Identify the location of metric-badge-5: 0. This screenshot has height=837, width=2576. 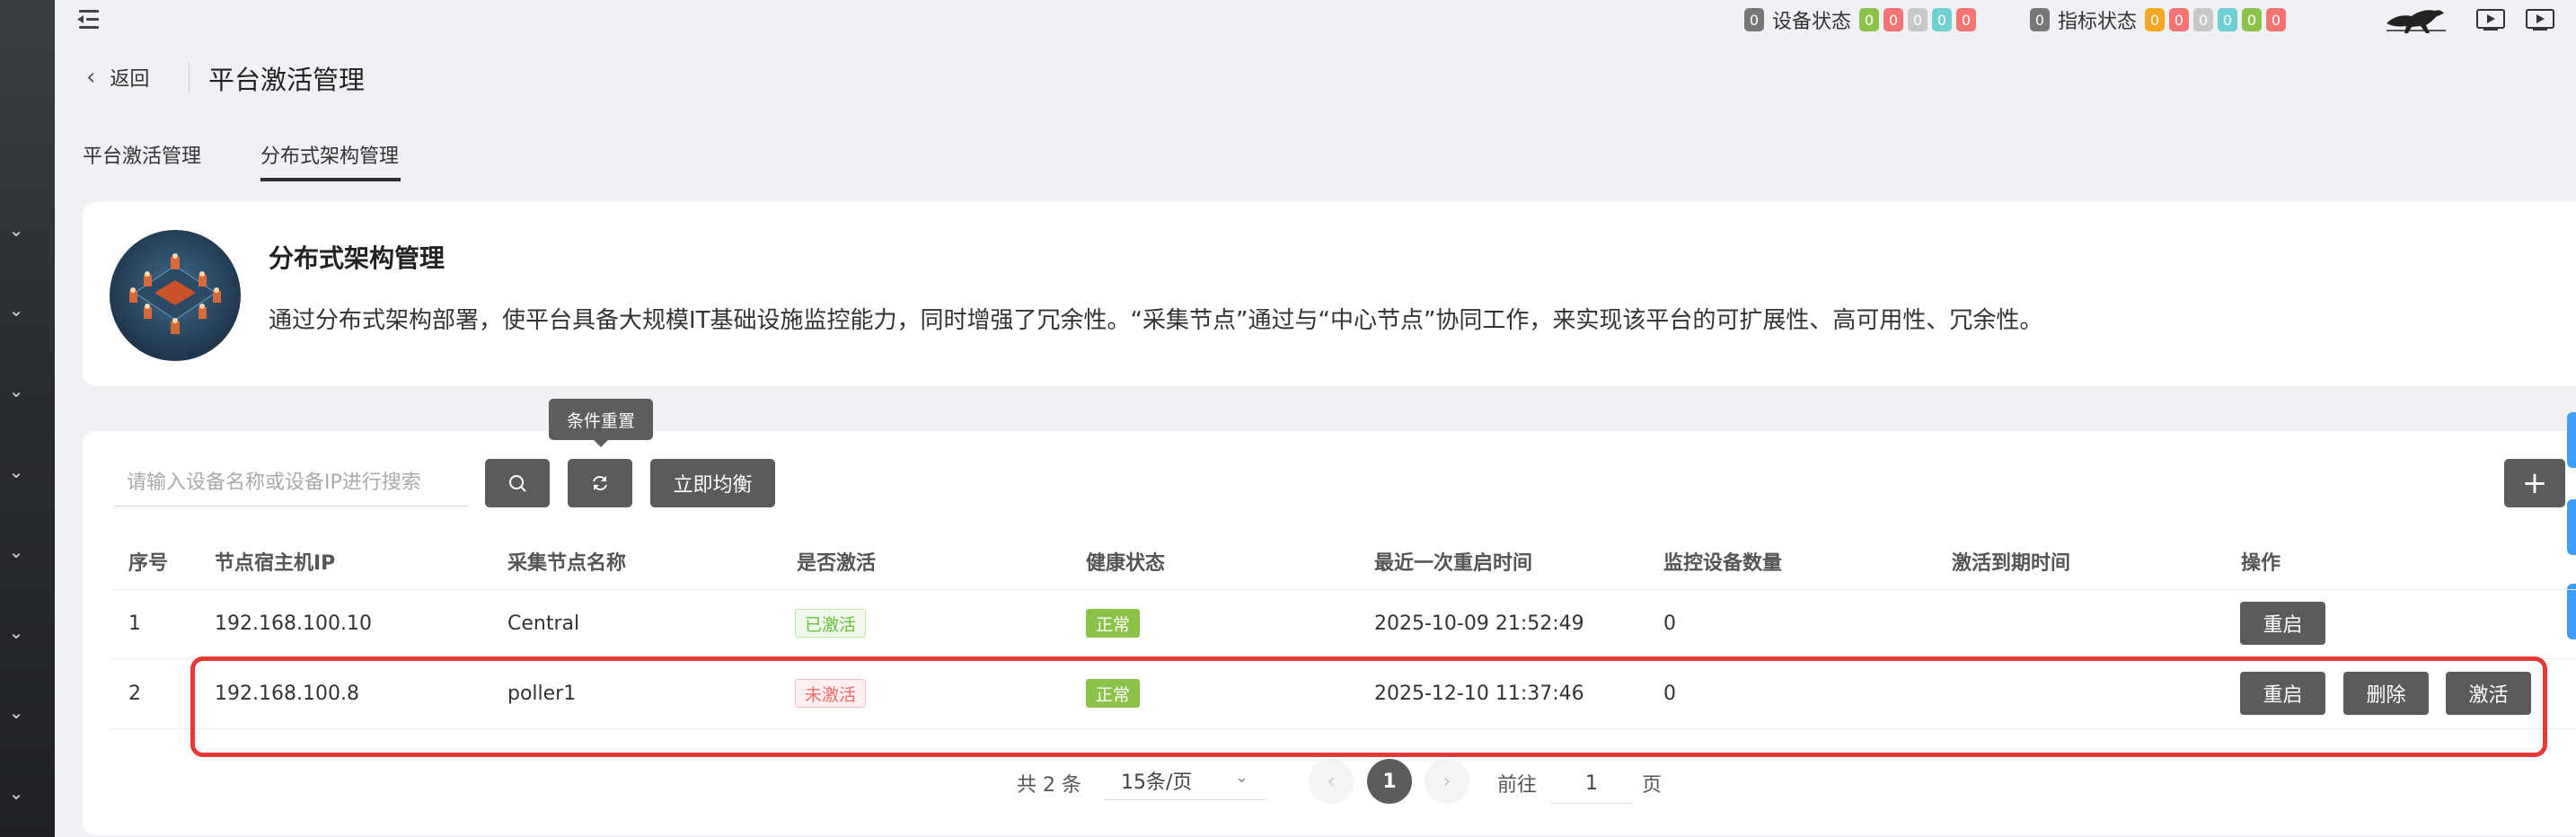
(2252, 19).